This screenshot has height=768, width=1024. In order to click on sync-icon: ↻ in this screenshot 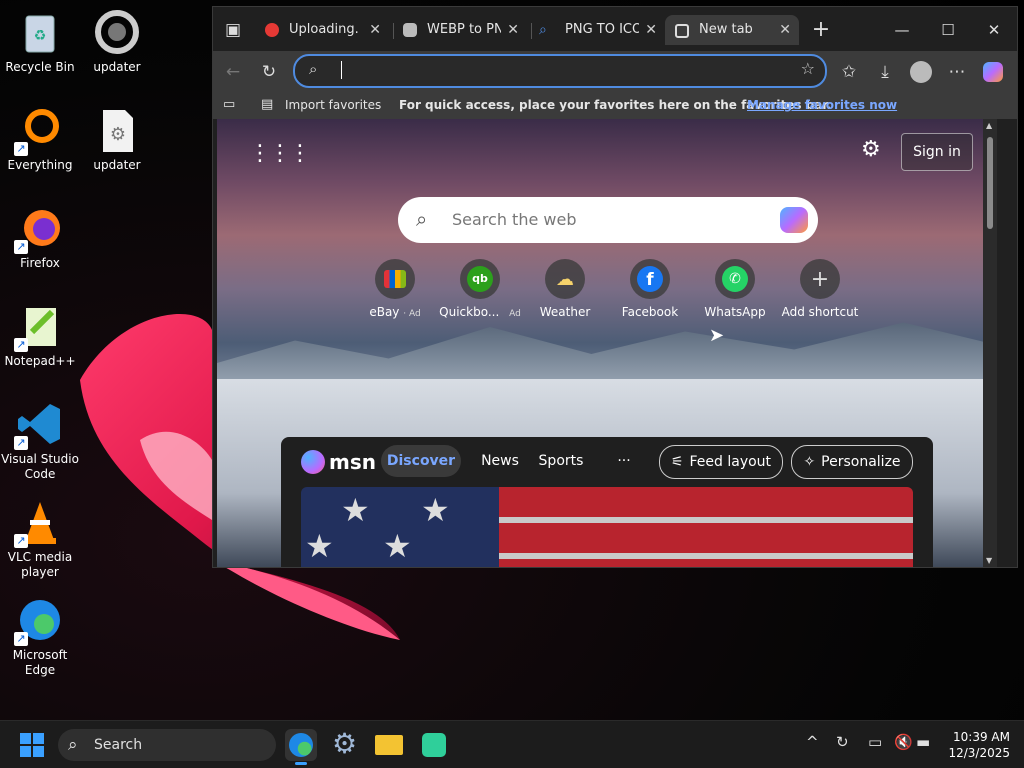, I will do `click(842, 742)`.